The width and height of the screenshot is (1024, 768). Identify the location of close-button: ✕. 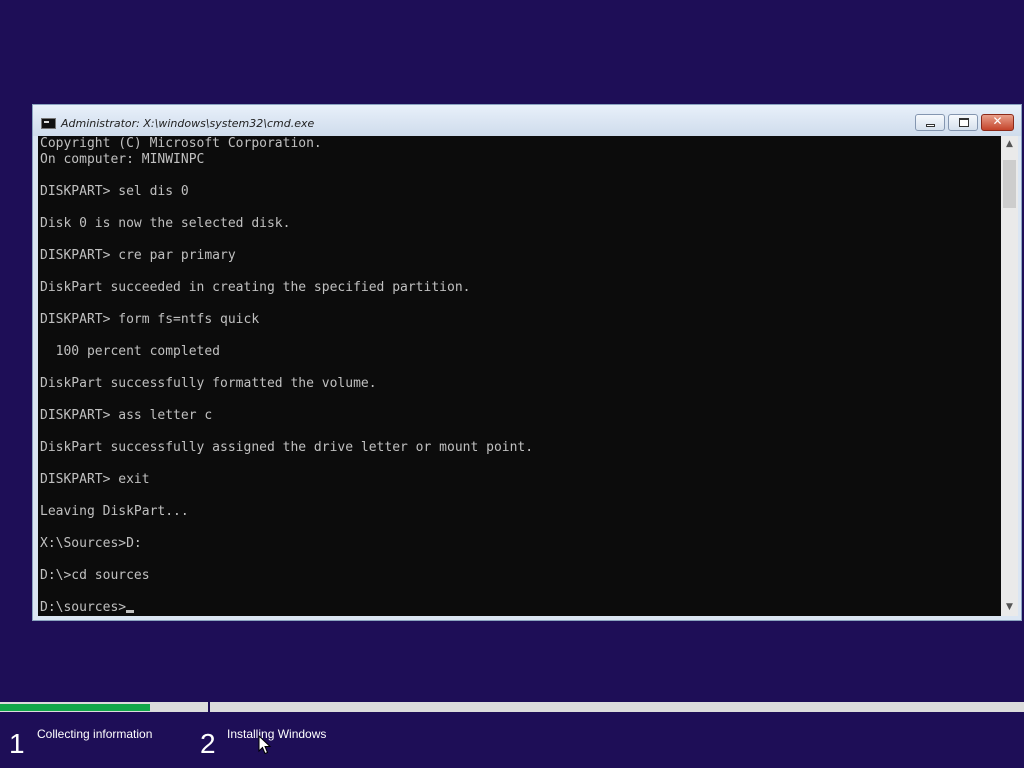
(997, 122).